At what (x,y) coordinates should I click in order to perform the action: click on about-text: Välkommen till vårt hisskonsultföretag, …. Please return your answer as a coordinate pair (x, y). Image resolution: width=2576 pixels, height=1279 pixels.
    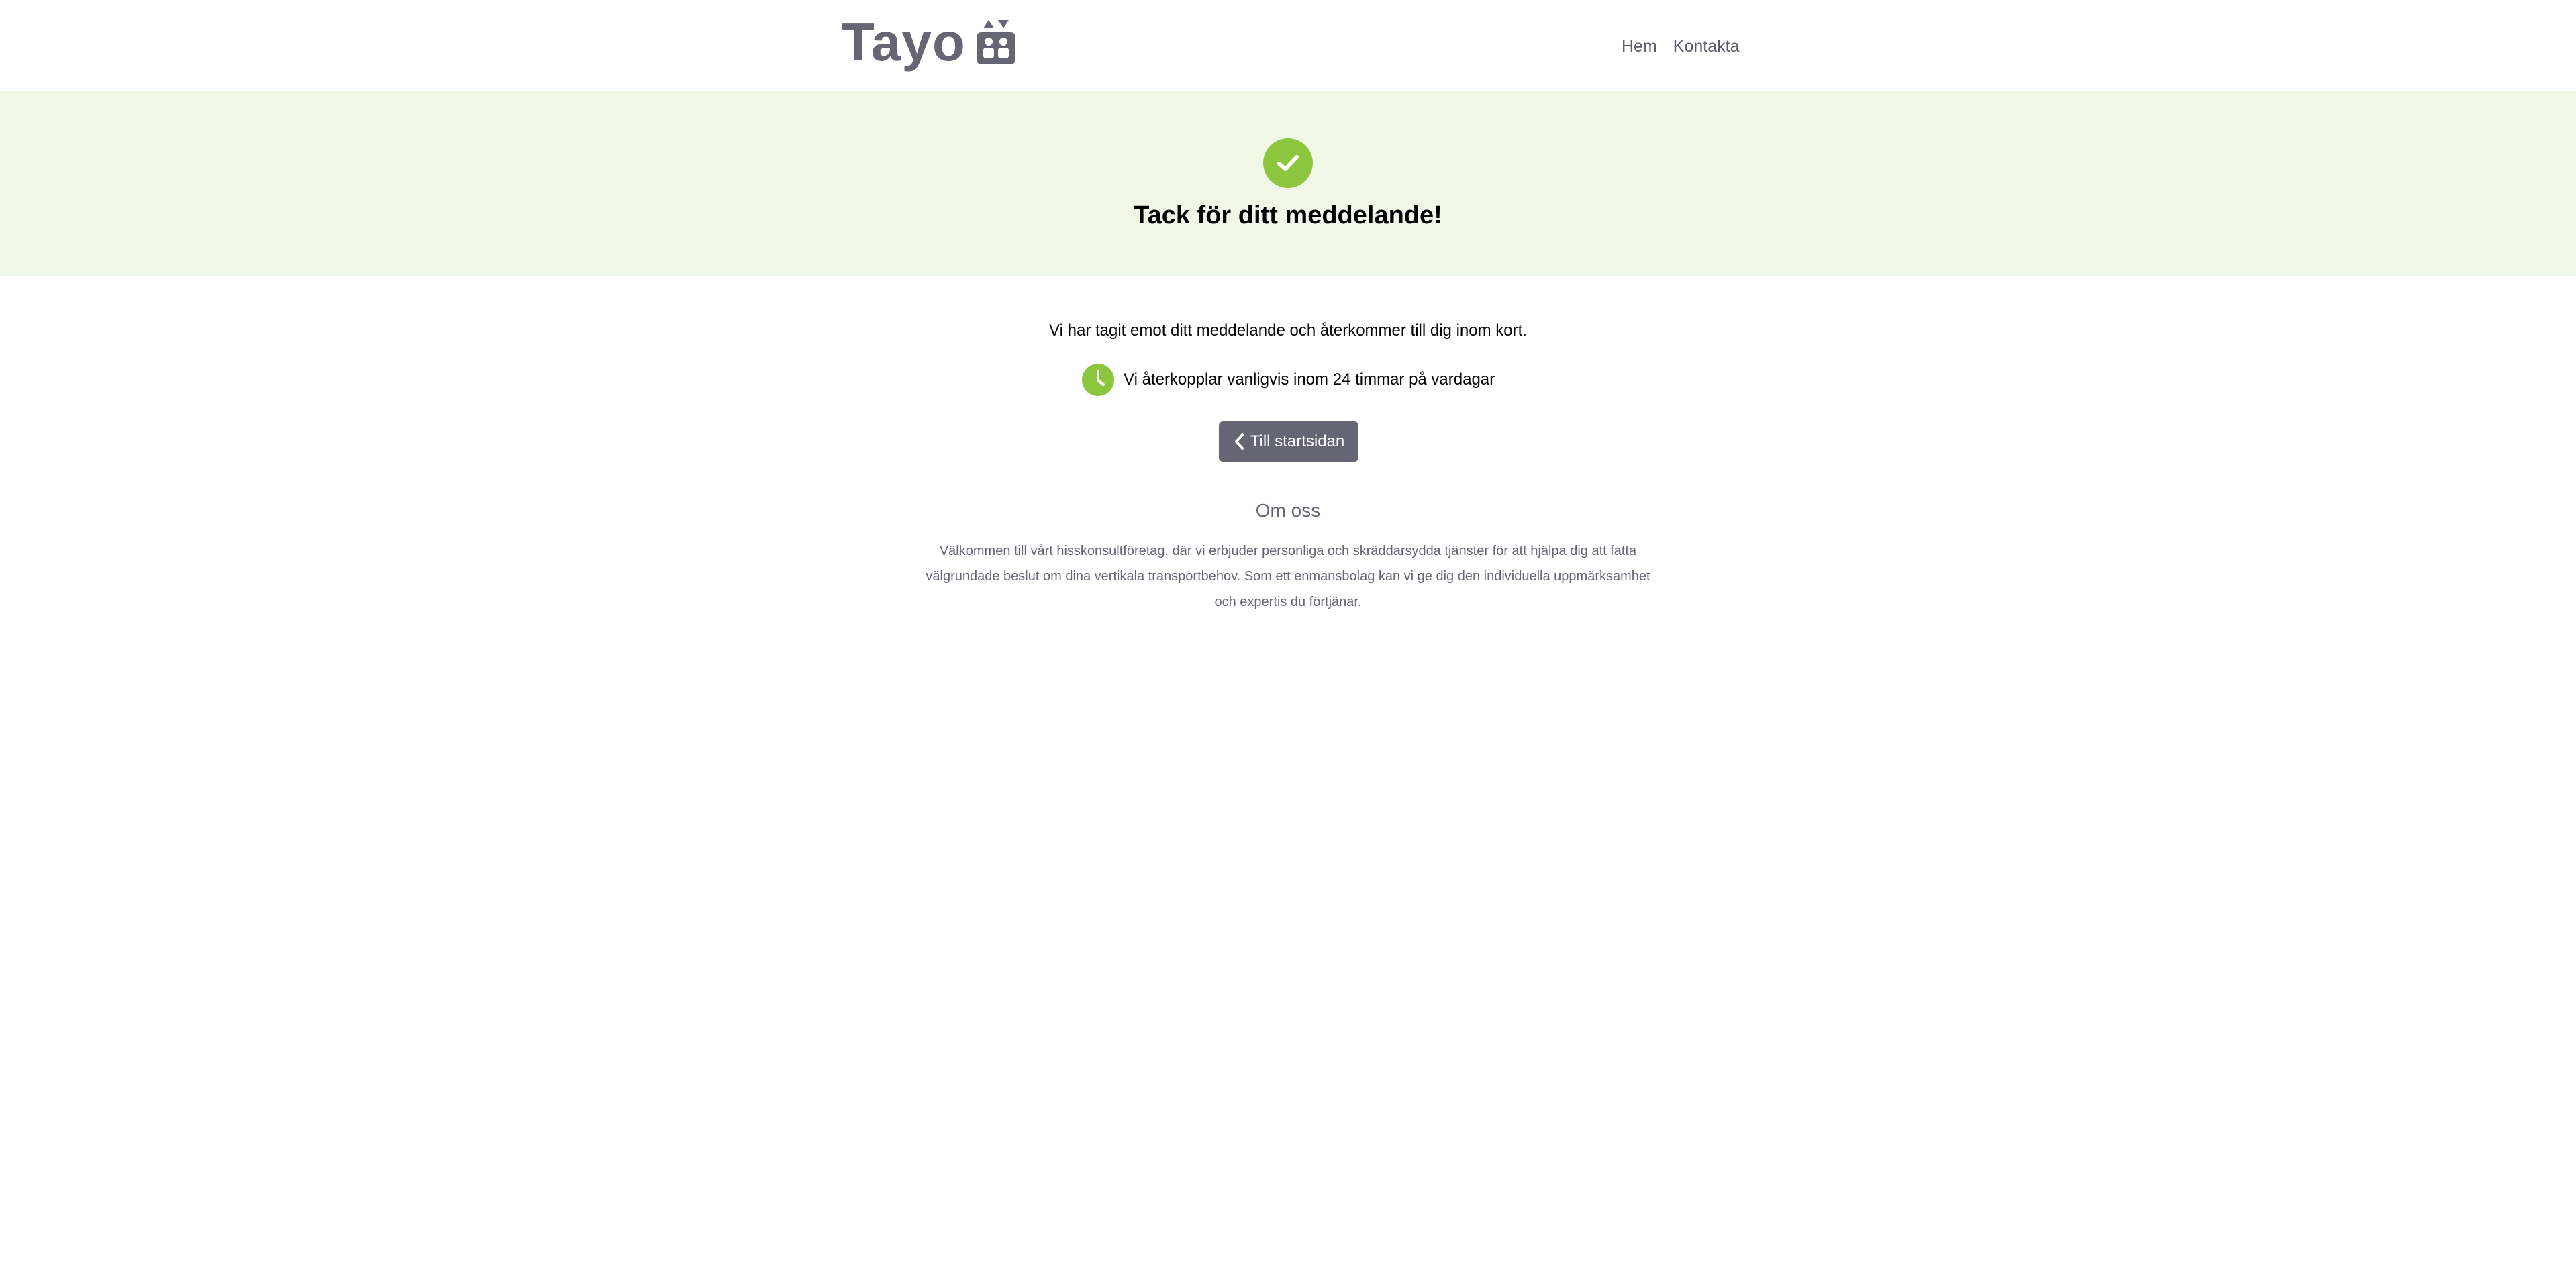
    Looking at the image, I should click on (1288, 576).